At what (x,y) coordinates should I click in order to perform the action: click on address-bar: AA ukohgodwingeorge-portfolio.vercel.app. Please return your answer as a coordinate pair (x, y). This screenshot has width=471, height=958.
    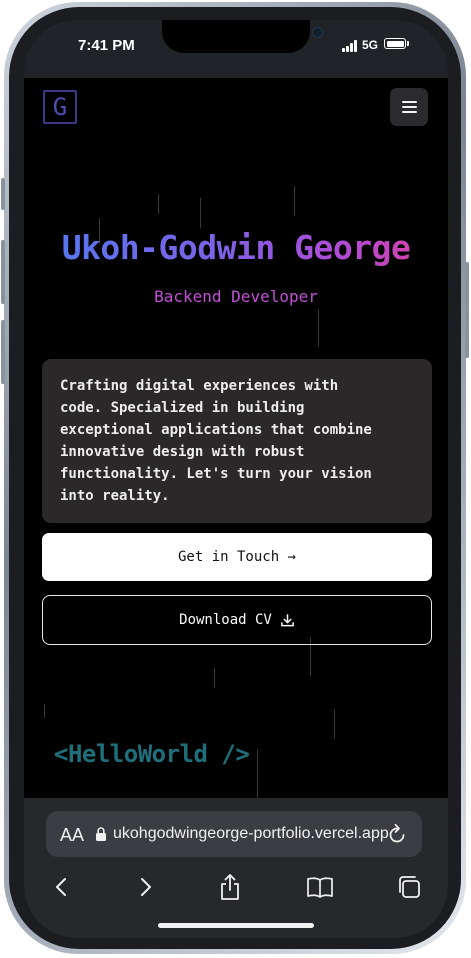
    Looking at the image, I should click on (234, 834).